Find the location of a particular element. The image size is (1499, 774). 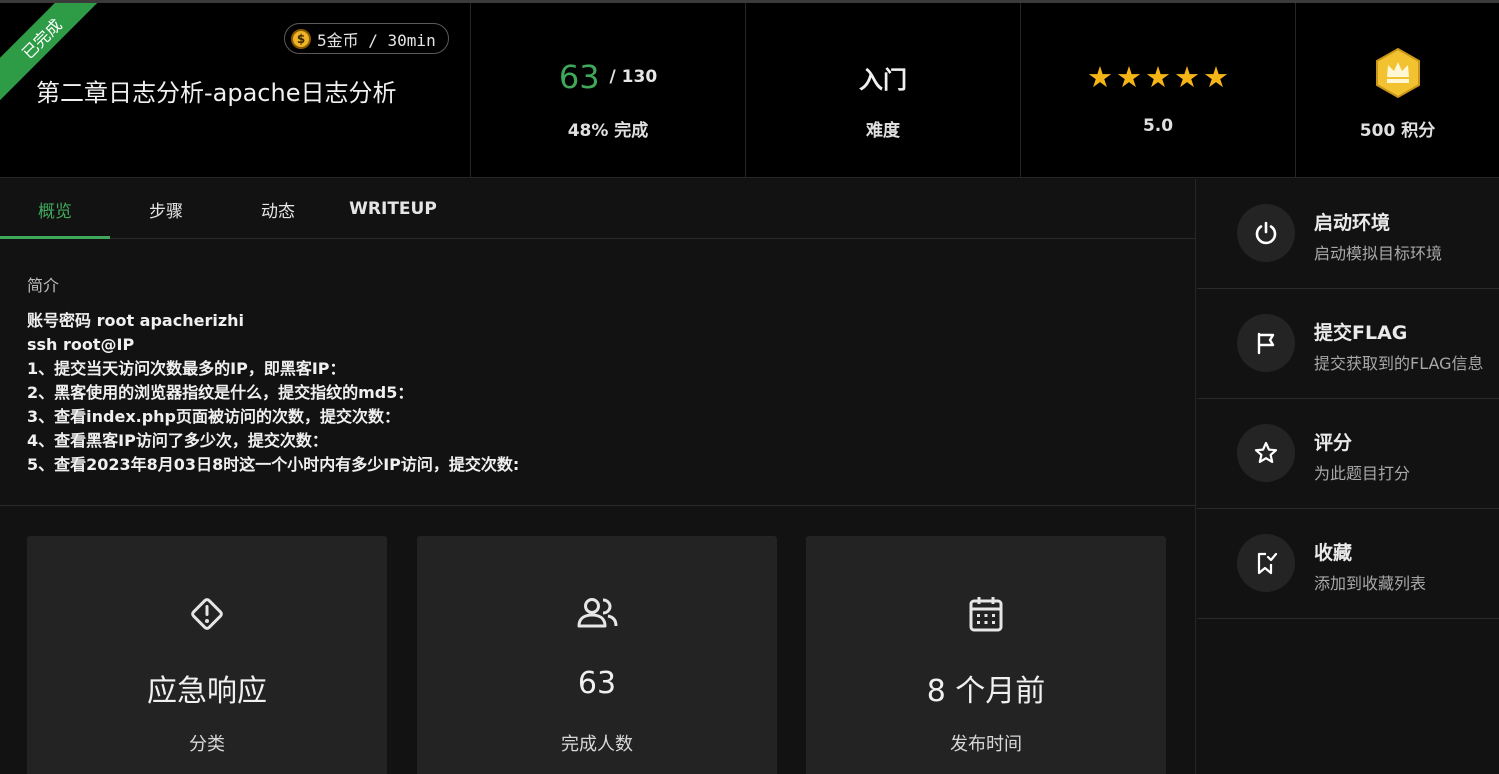

page-title: 第二章日志分析-apache日志分析 is located at coordinates (216, 93).